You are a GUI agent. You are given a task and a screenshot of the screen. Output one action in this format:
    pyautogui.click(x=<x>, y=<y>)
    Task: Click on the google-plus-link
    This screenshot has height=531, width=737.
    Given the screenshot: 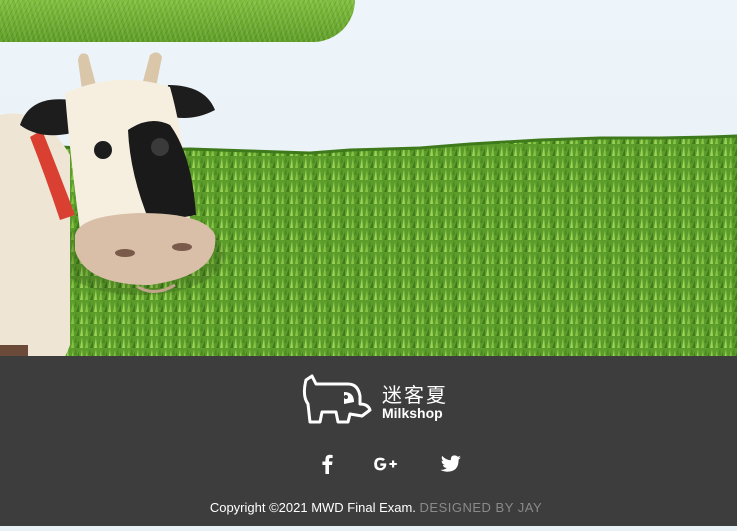 What is the action you would take?
    pyautogui.click(x=386, y=464)
    